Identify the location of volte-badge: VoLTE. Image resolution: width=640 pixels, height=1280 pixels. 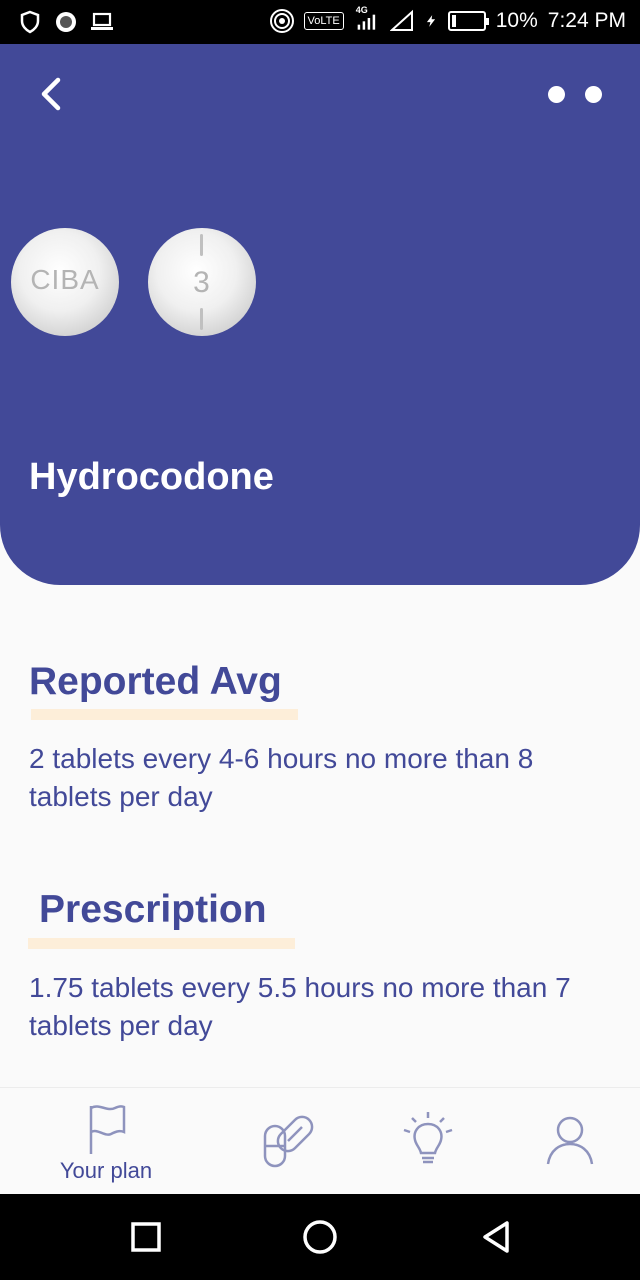
(323, 21).